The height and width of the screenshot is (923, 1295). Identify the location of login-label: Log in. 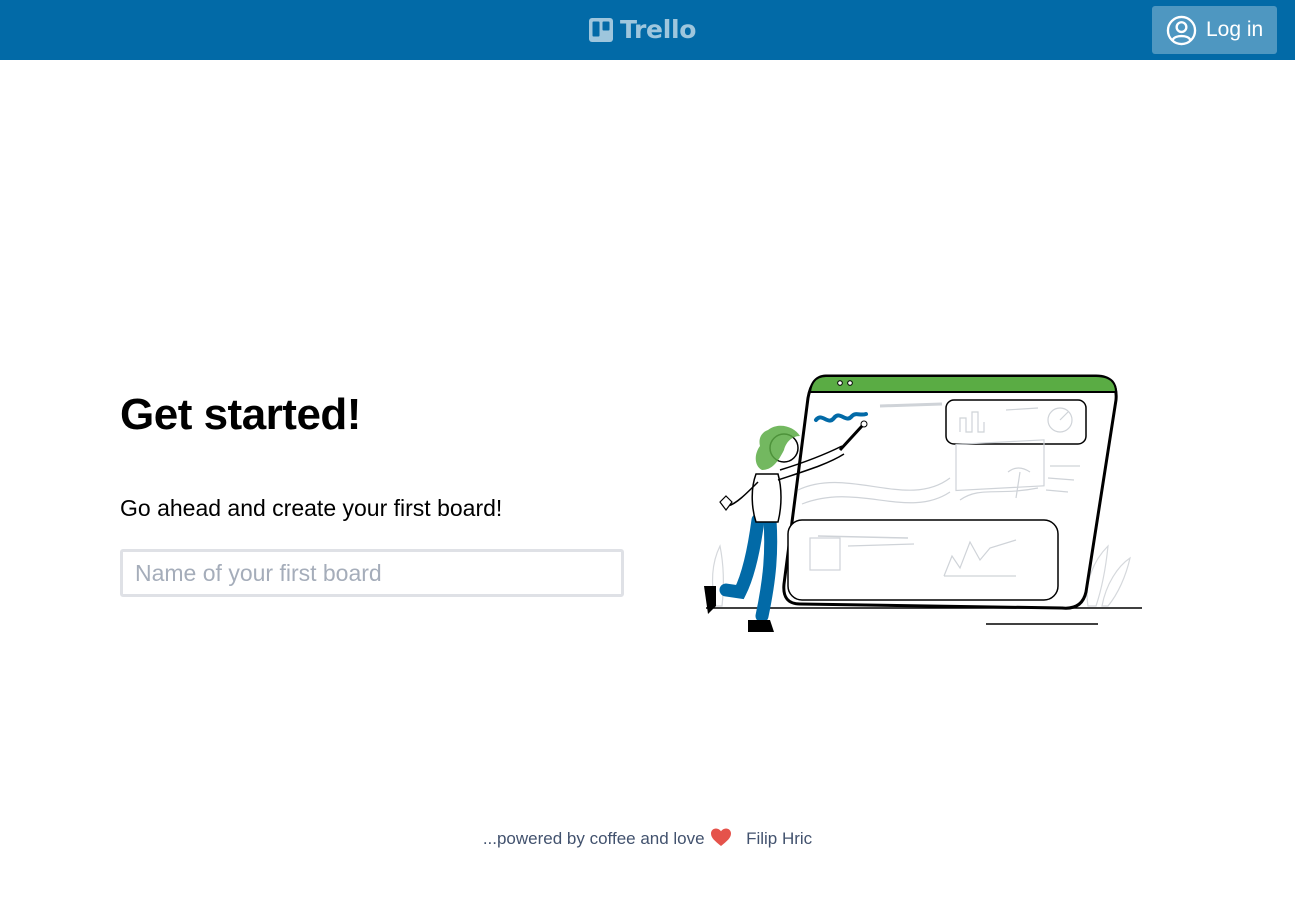
(1235, 29).